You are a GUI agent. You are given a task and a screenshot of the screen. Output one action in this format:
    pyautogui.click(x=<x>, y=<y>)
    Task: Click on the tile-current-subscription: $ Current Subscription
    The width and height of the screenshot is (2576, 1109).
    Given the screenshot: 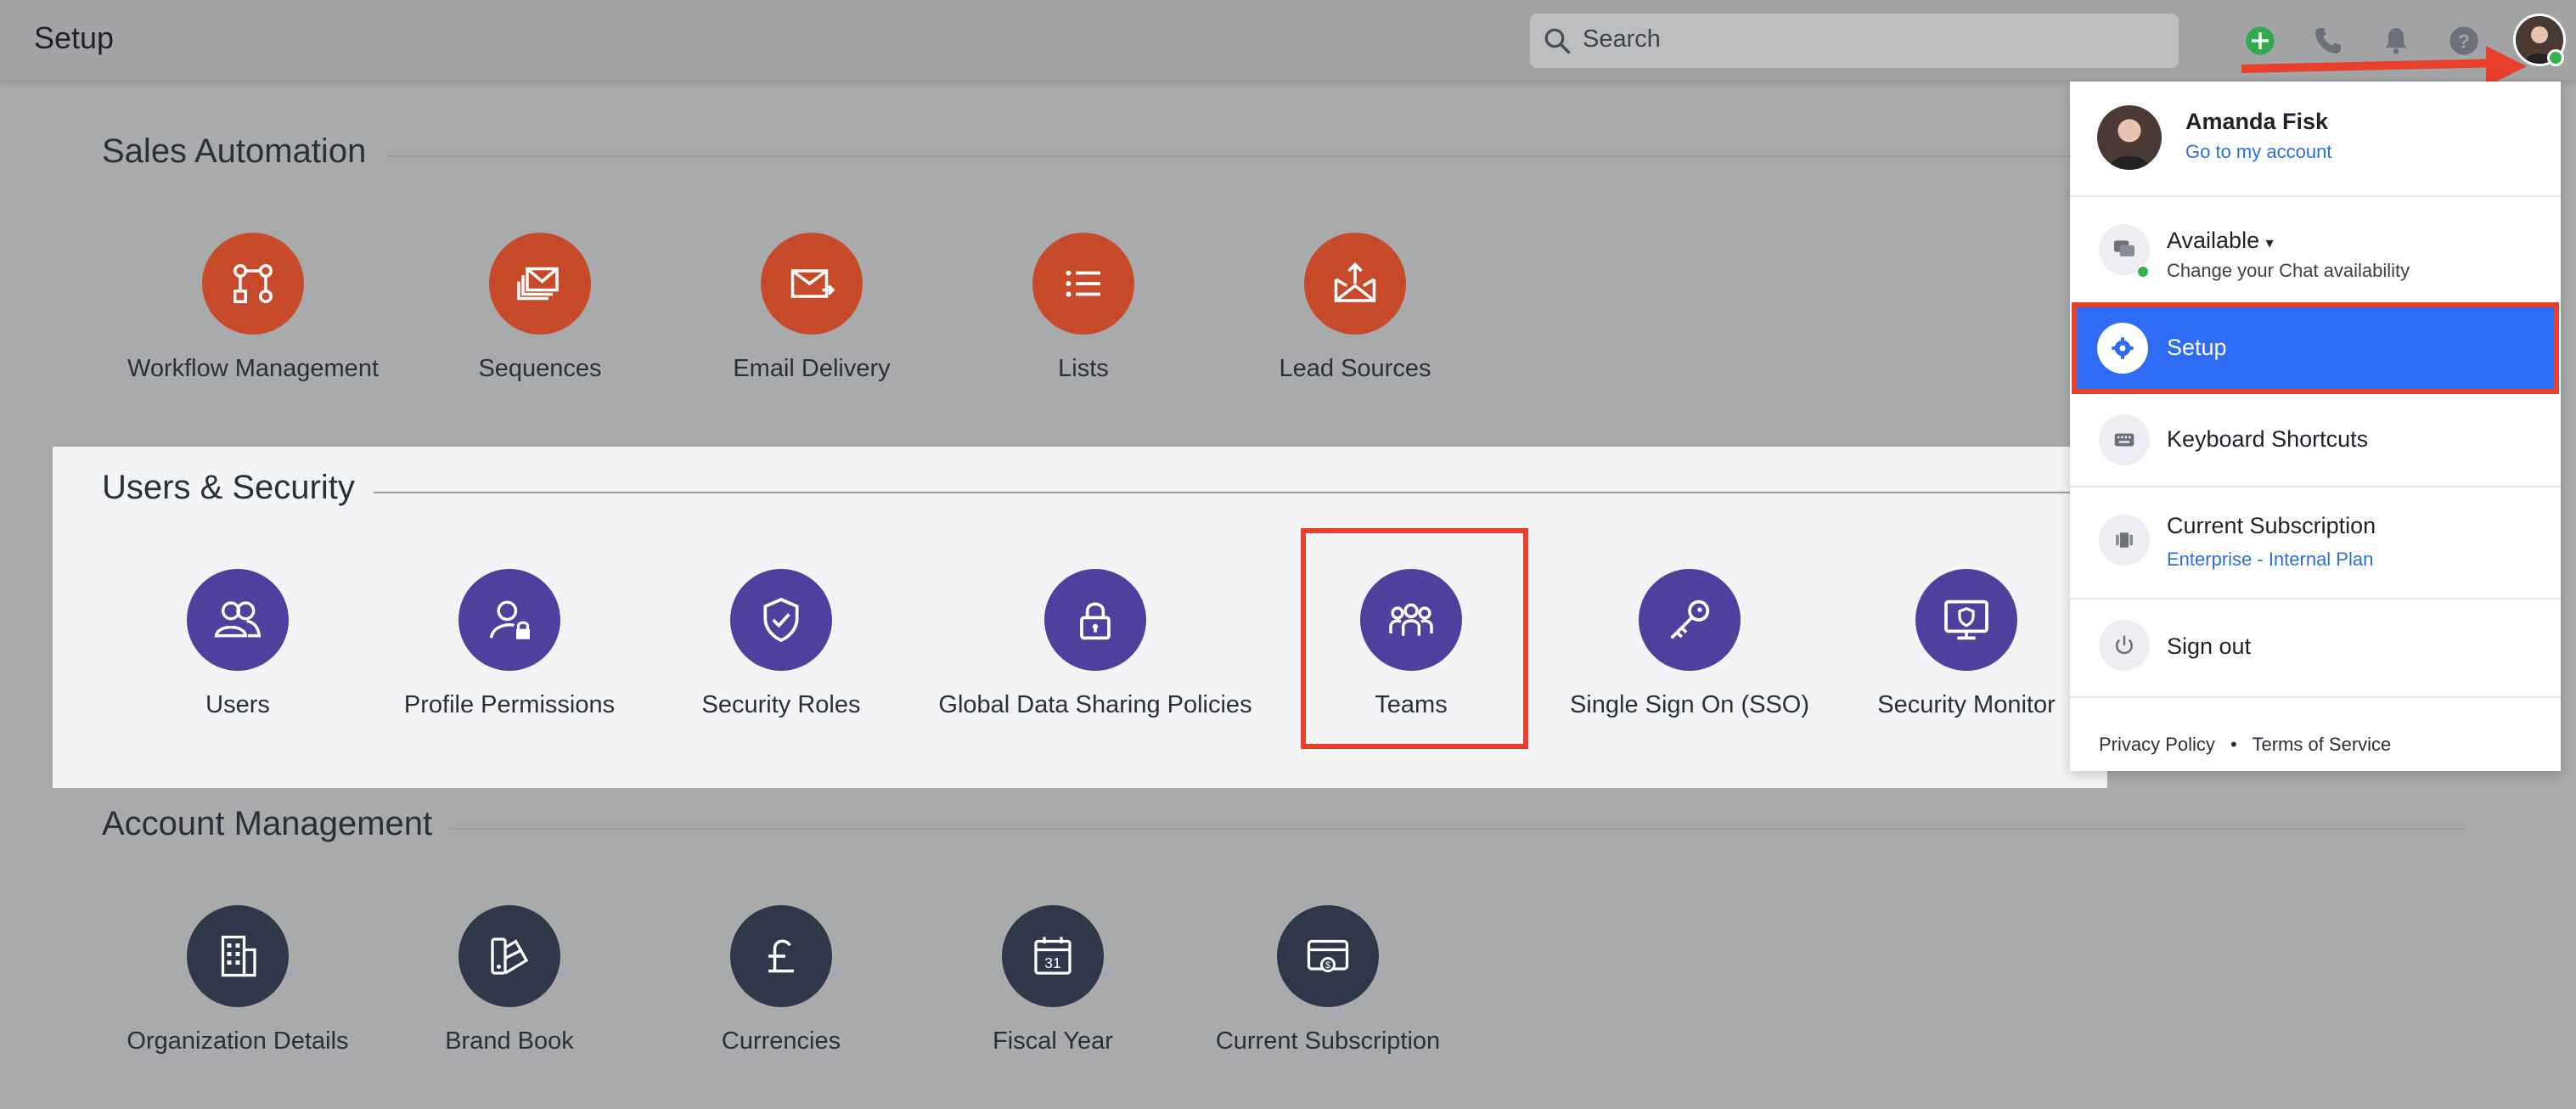 What is the action you would take?
    pyautogui.click(x=1328, y=994)
    